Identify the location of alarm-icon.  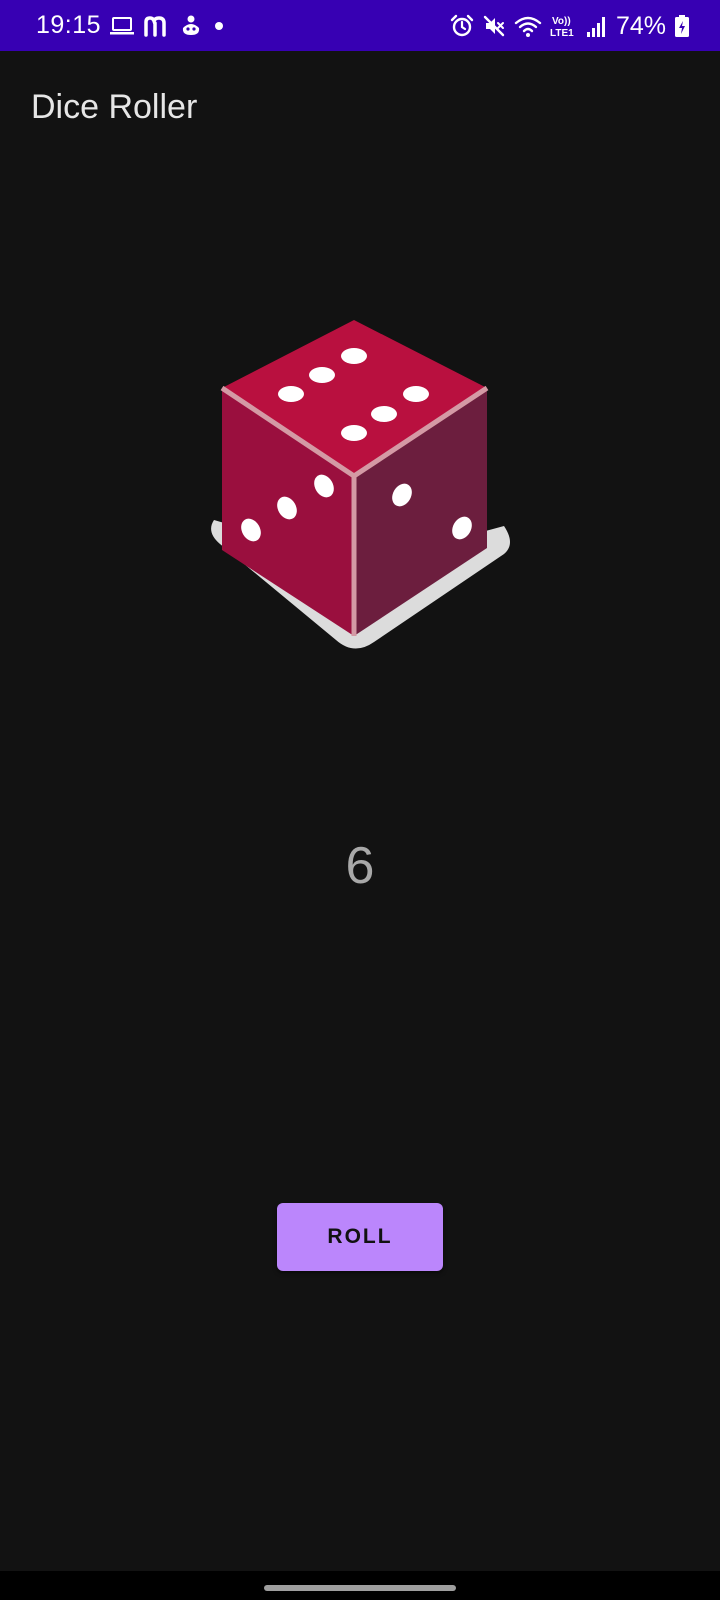
(462, 26).